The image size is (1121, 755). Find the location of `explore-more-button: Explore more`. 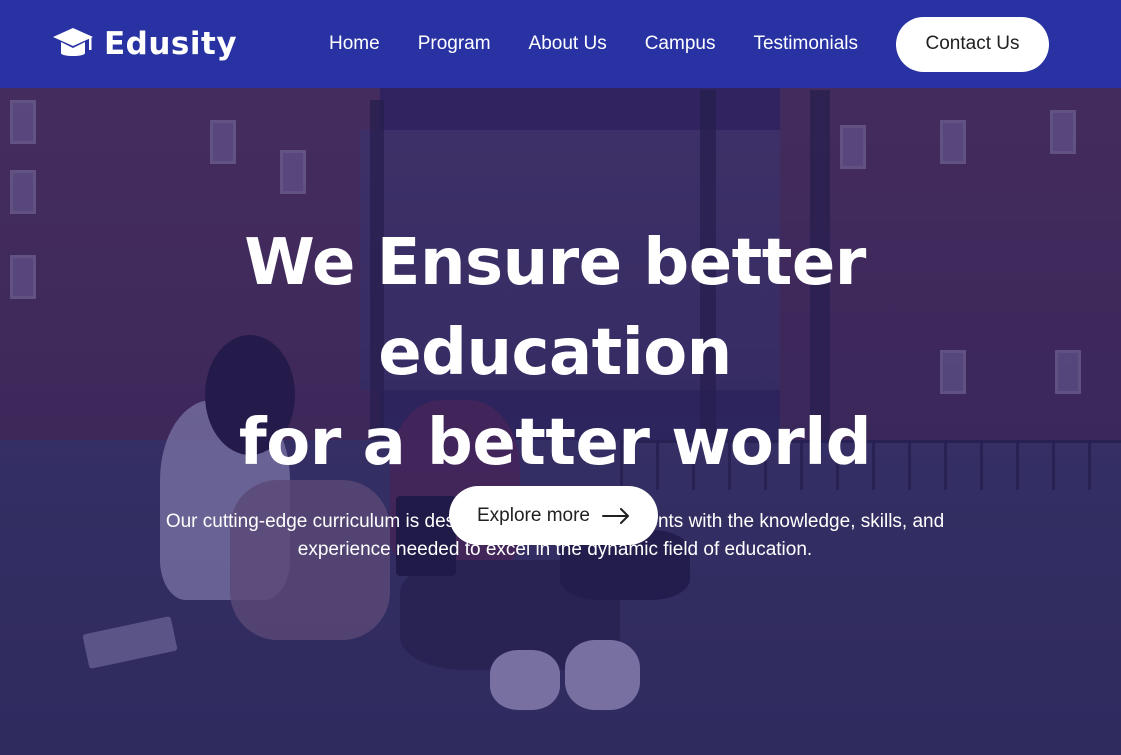

explore-more-button: Explore more is located at coordinates (553, 515).